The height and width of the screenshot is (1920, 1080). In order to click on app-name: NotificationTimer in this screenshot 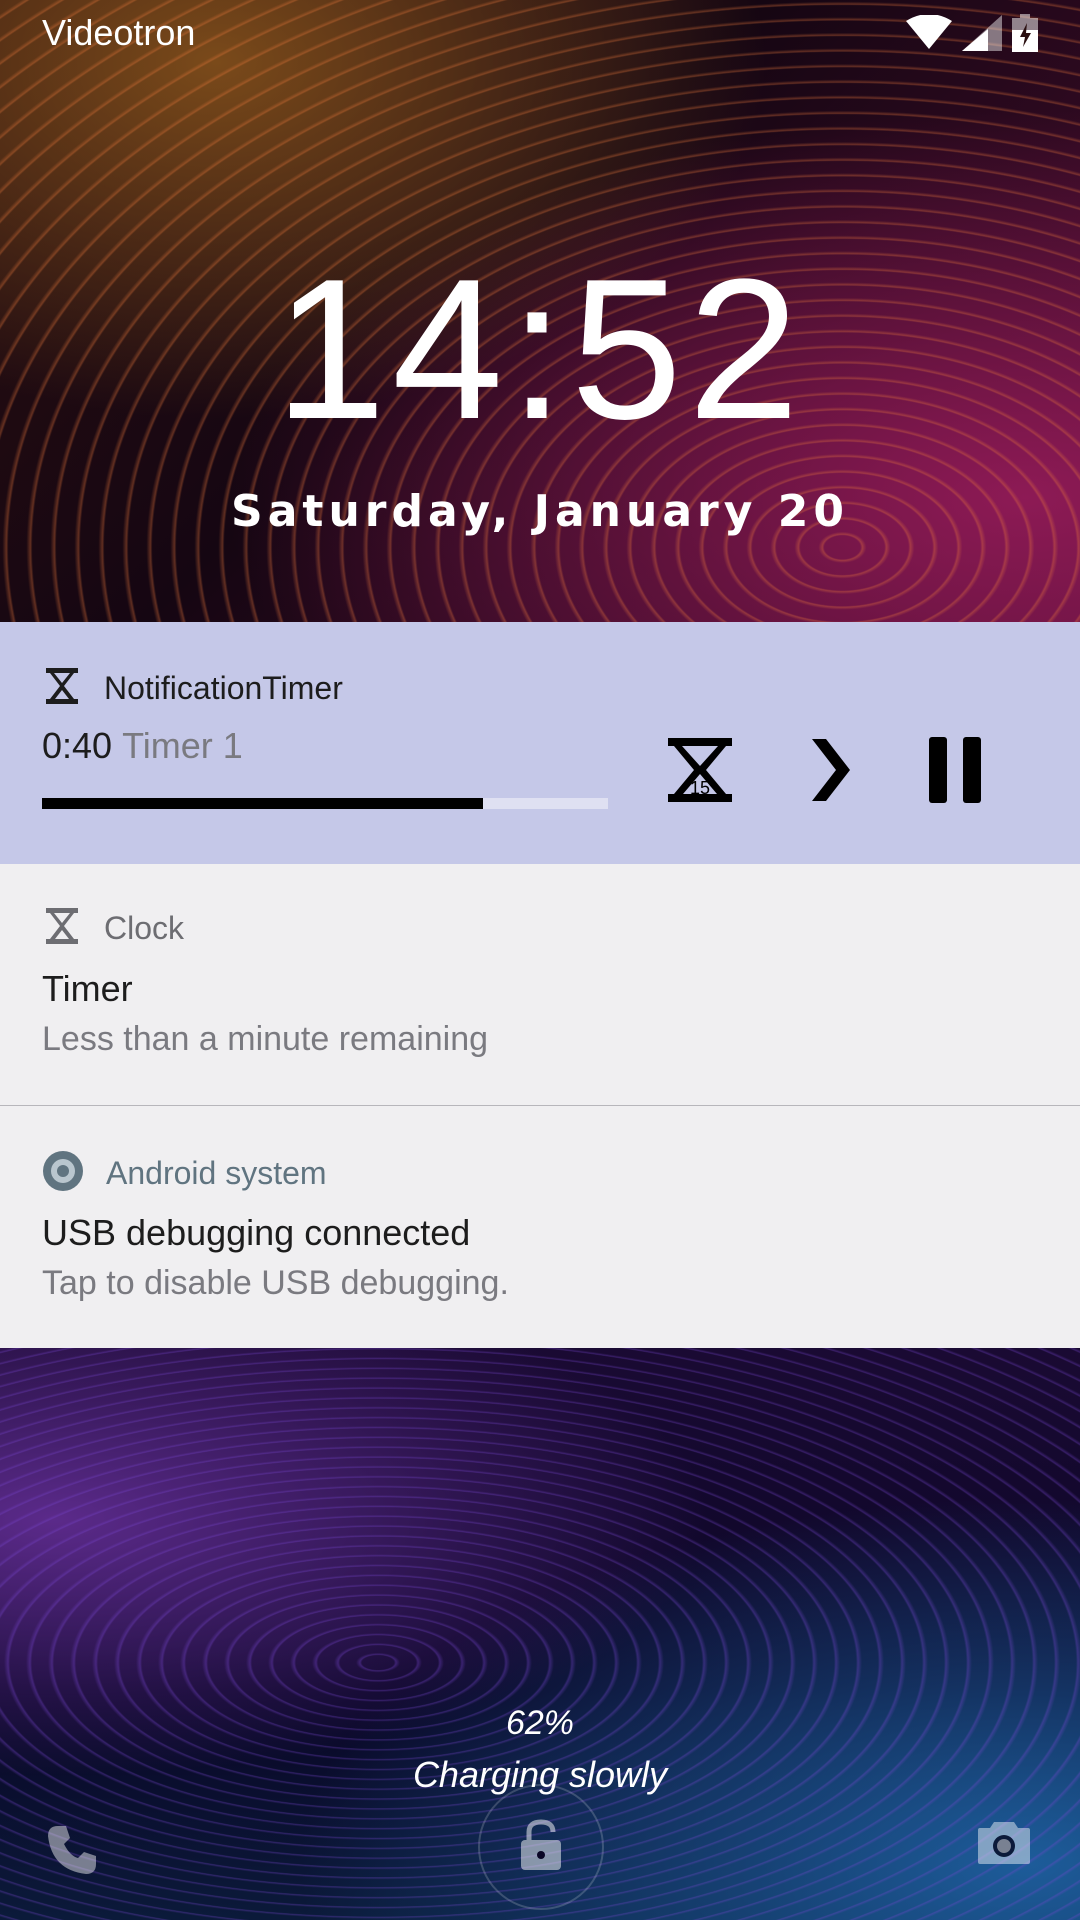, I will do `click(223, 688)`.